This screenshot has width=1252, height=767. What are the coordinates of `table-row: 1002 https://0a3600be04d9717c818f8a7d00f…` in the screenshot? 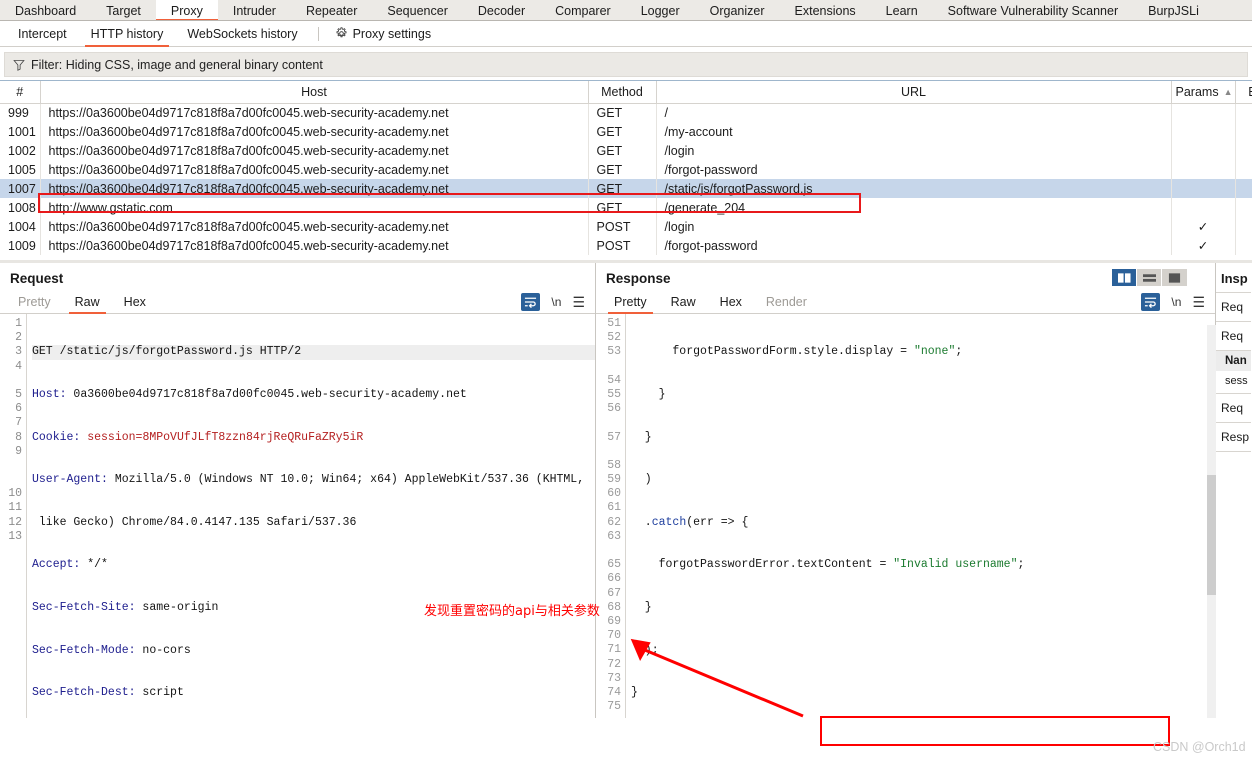 It's located at (626, 150).